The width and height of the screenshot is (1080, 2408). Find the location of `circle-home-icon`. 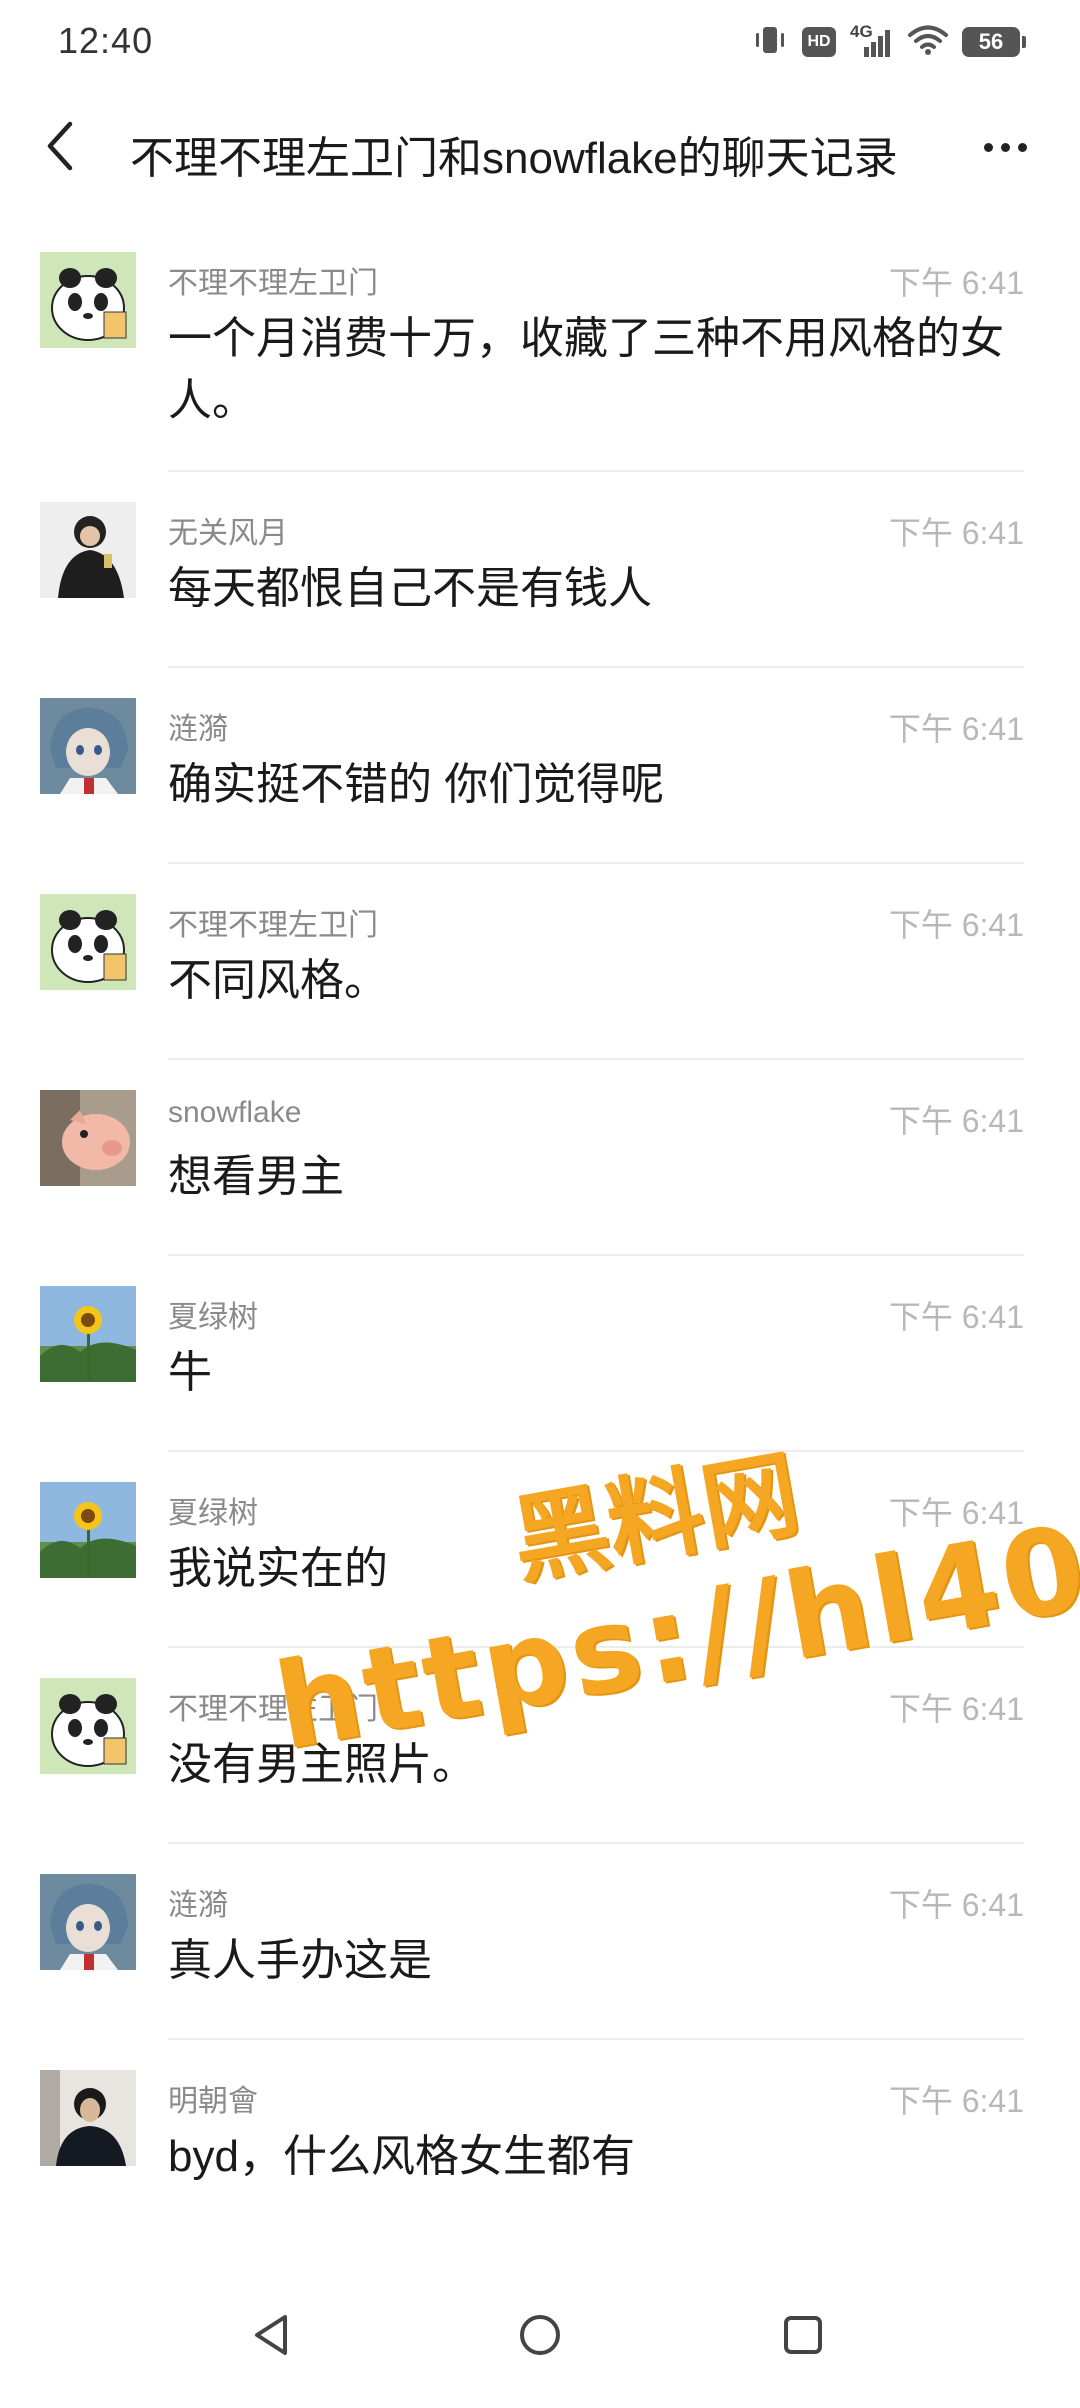

circle-home-icon is located at coordinates (540, 2335).